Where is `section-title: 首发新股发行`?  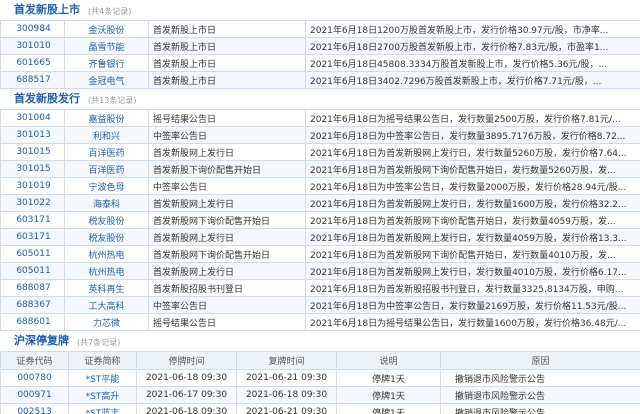
section-title: 首发新股发行 is located at coordinates (47, 98).